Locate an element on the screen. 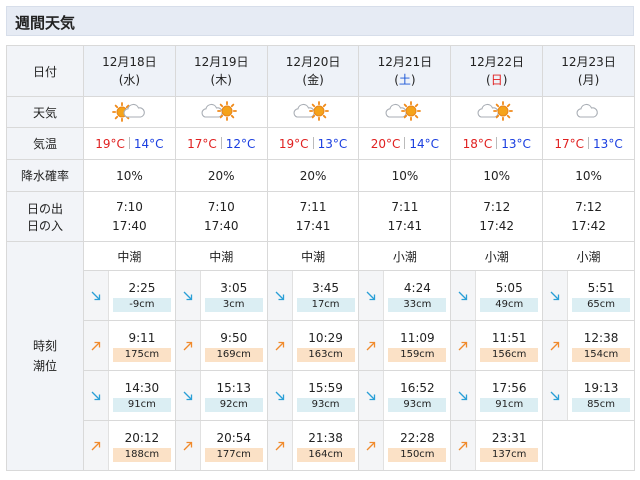 The height and width of the screenshot is (480, 640). weather-row: 天気 is located at coordinates (320, 112).